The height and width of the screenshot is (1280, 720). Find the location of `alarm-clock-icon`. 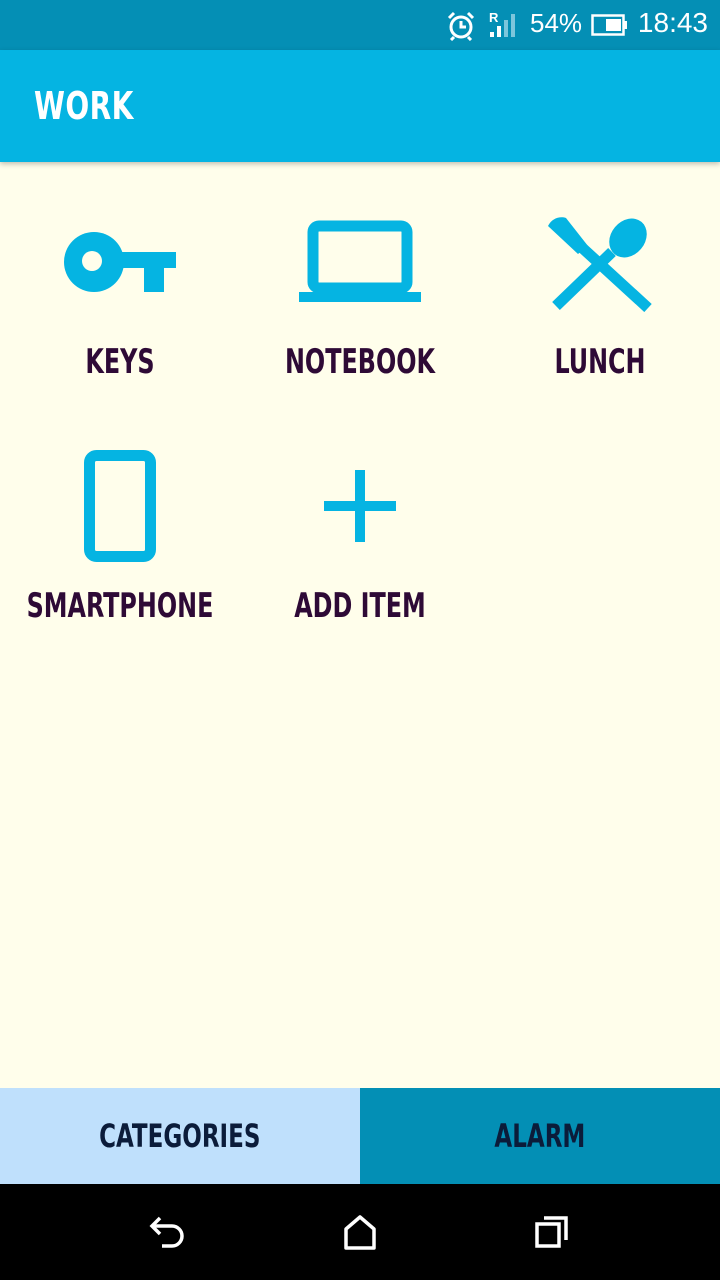

alarm-clock-icon is located at coordinates (461, 26).